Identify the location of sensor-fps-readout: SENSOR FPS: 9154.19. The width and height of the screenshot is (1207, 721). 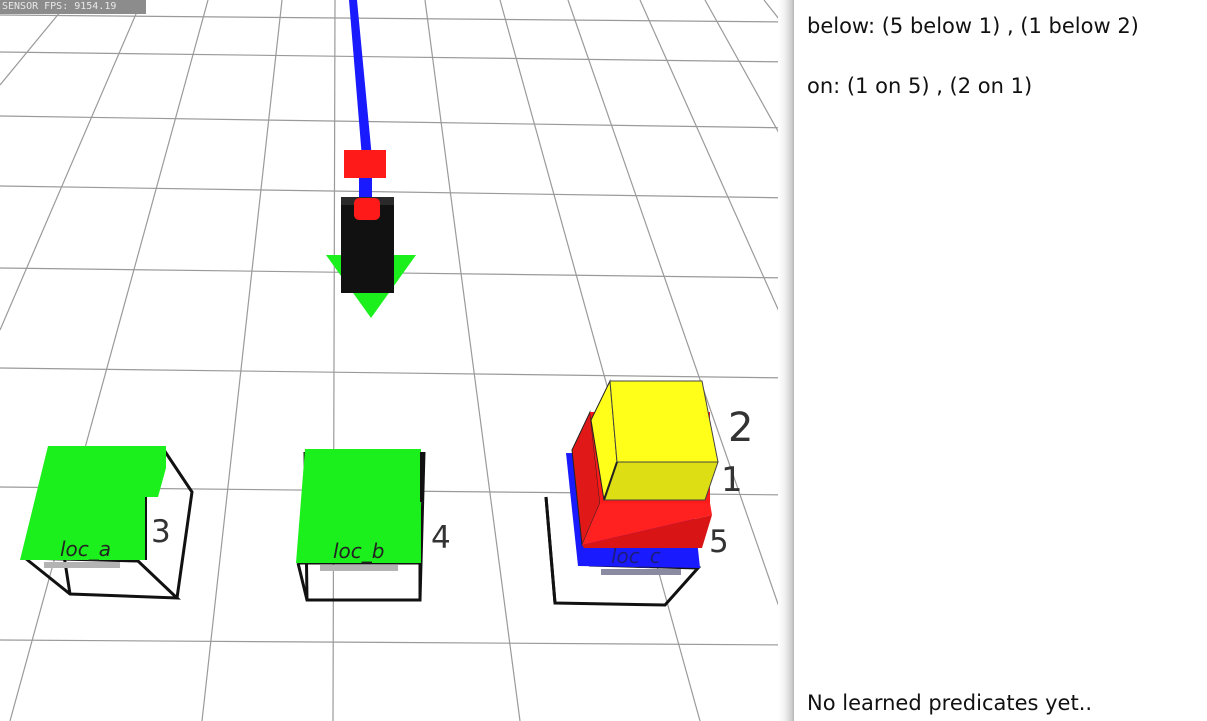
(73, 7).